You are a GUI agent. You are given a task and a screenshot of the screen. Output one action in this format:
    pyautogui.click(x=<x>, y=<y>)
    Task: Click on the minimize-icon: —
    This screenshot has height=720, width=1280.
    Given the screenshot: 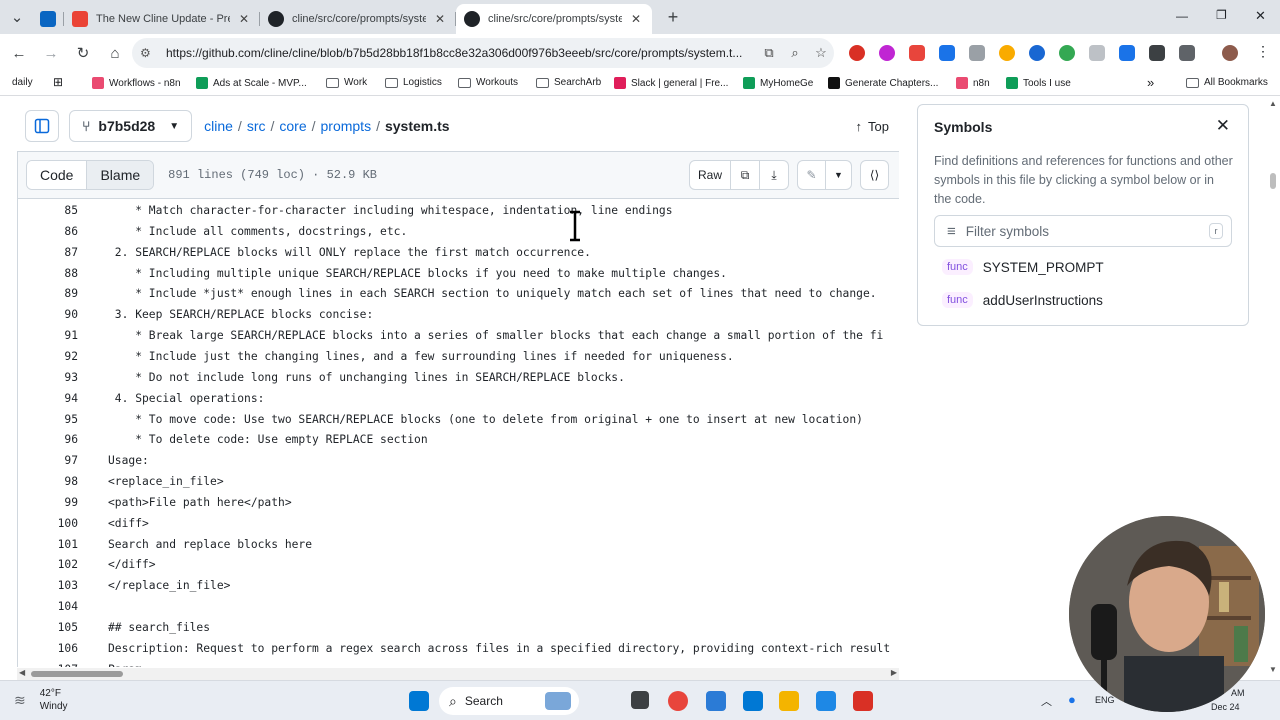 What is the action you would take?
    pyautogui.click(x=1182, y=16)
    